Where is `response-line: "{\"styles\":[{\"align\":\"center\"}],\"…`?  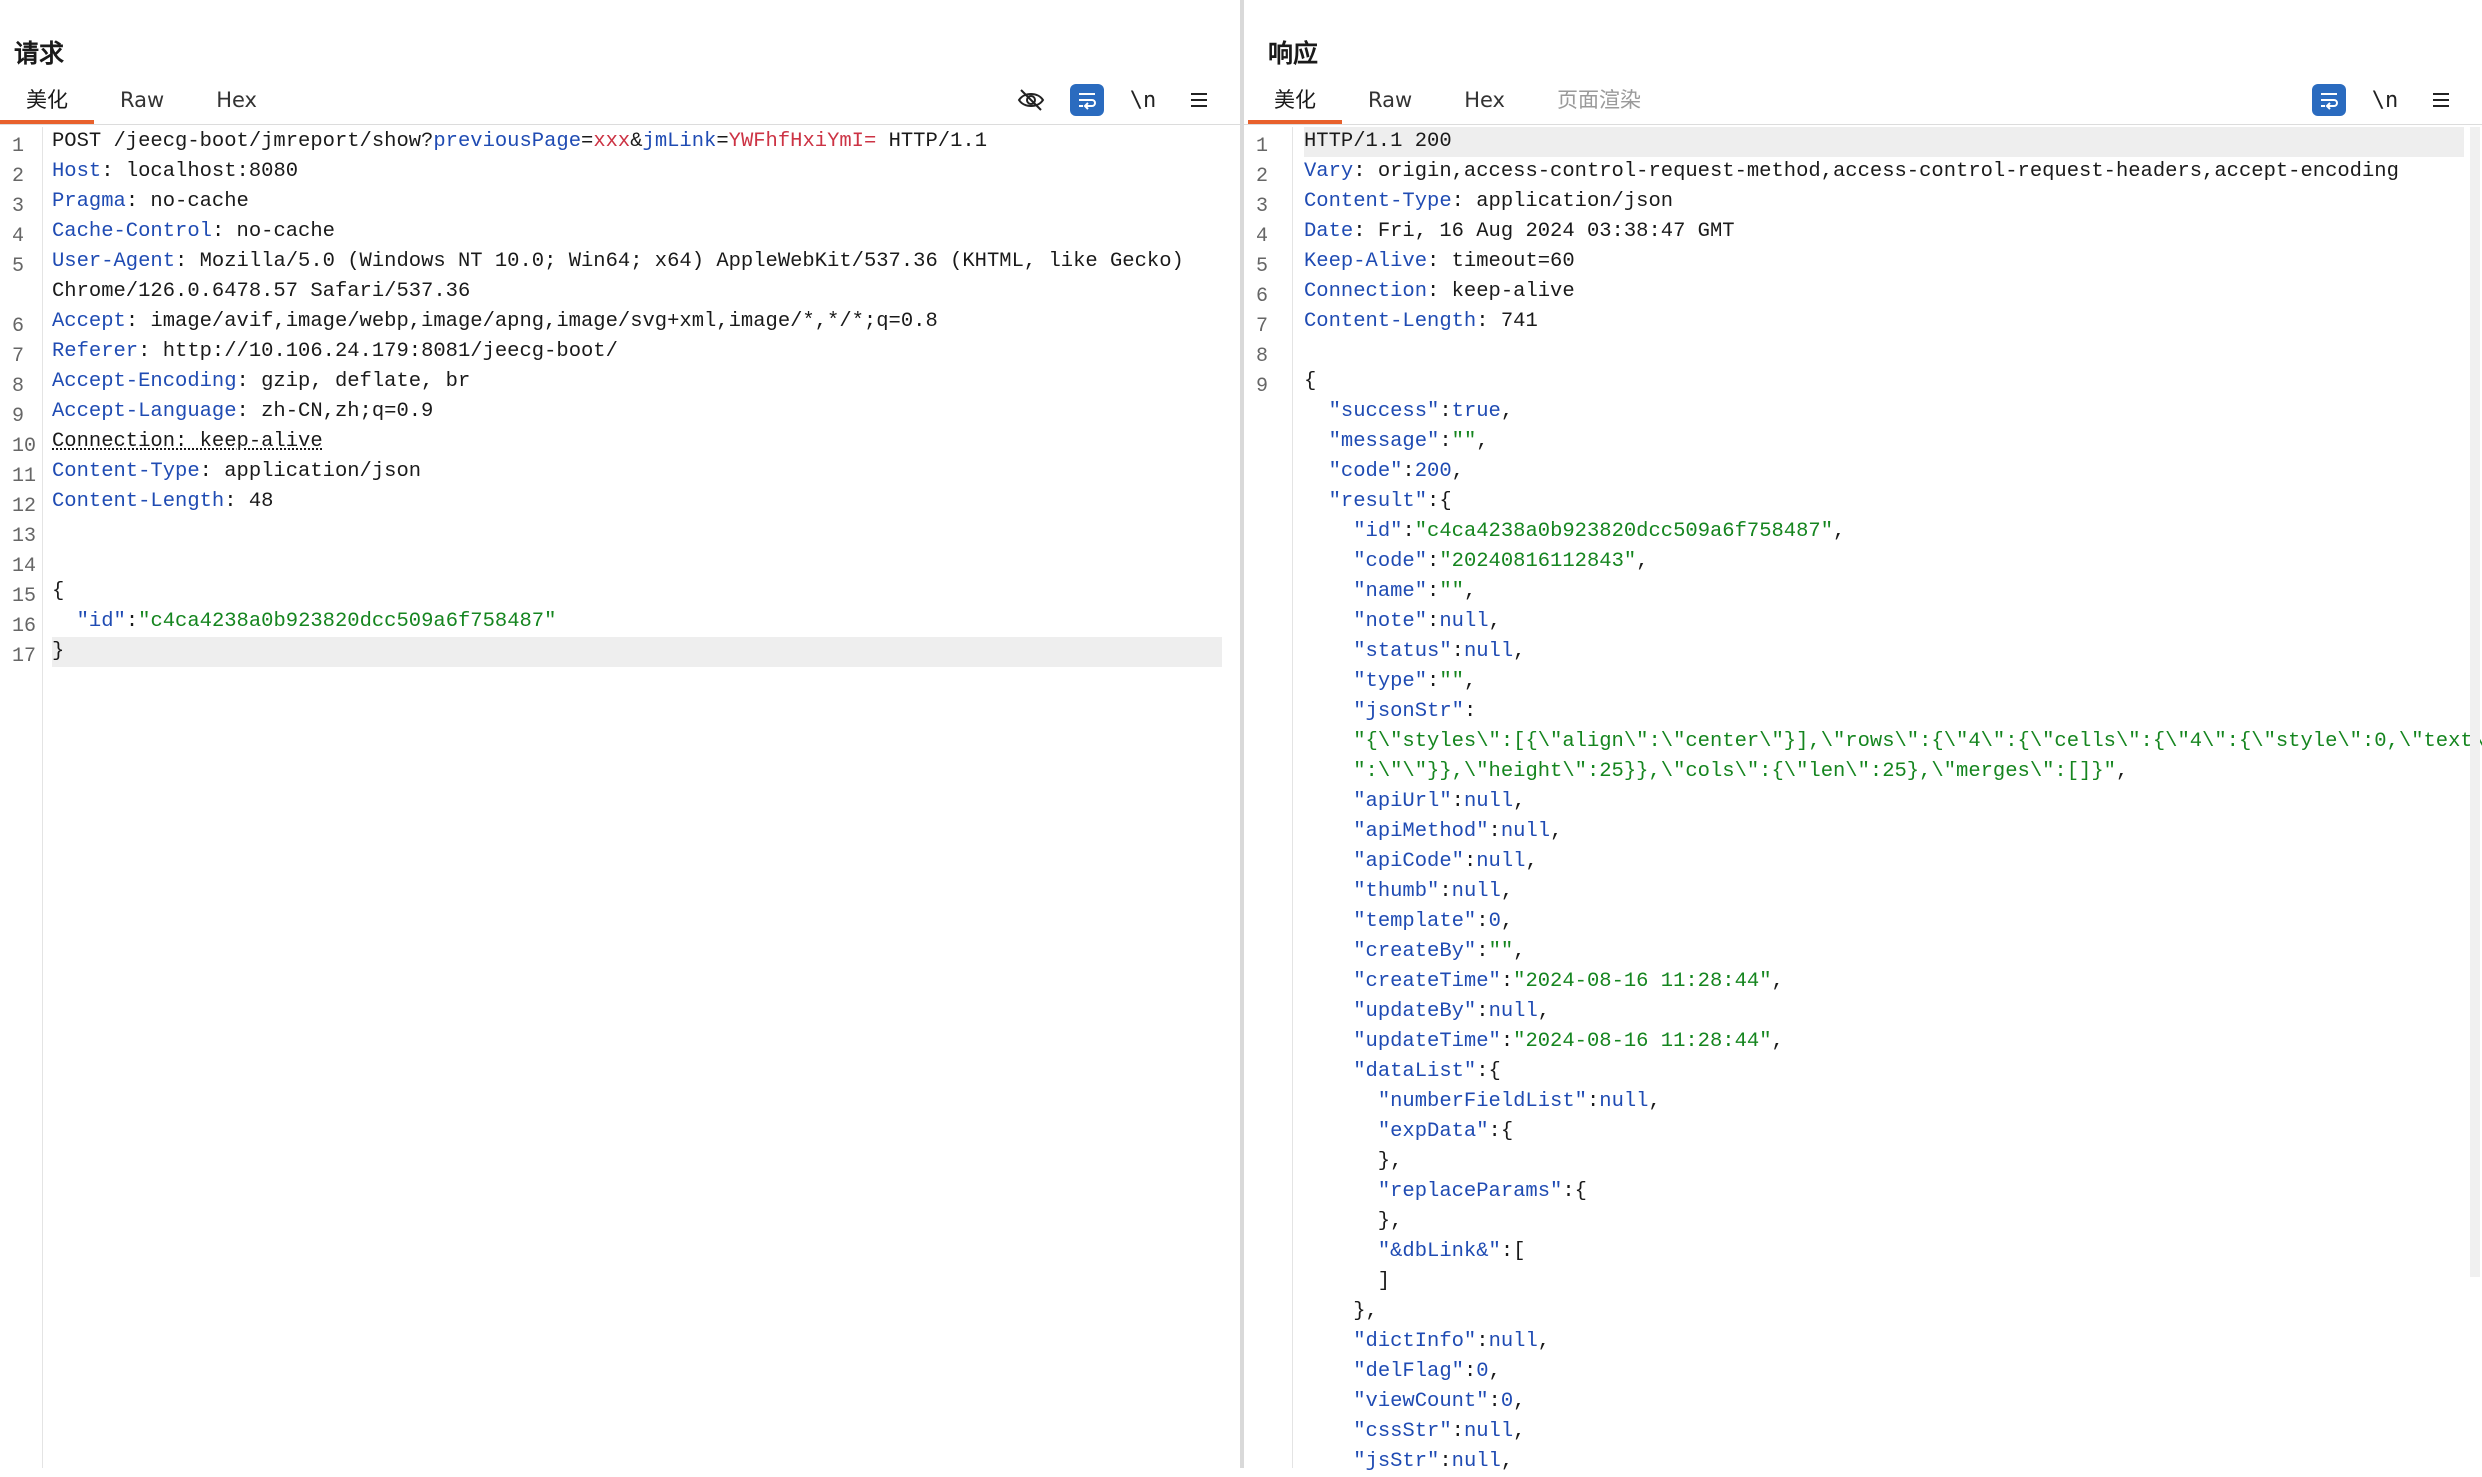
response-line: "{\"styles\":[{\"align\":\"center\"}],\"… is located at coordinates (1917, 741).